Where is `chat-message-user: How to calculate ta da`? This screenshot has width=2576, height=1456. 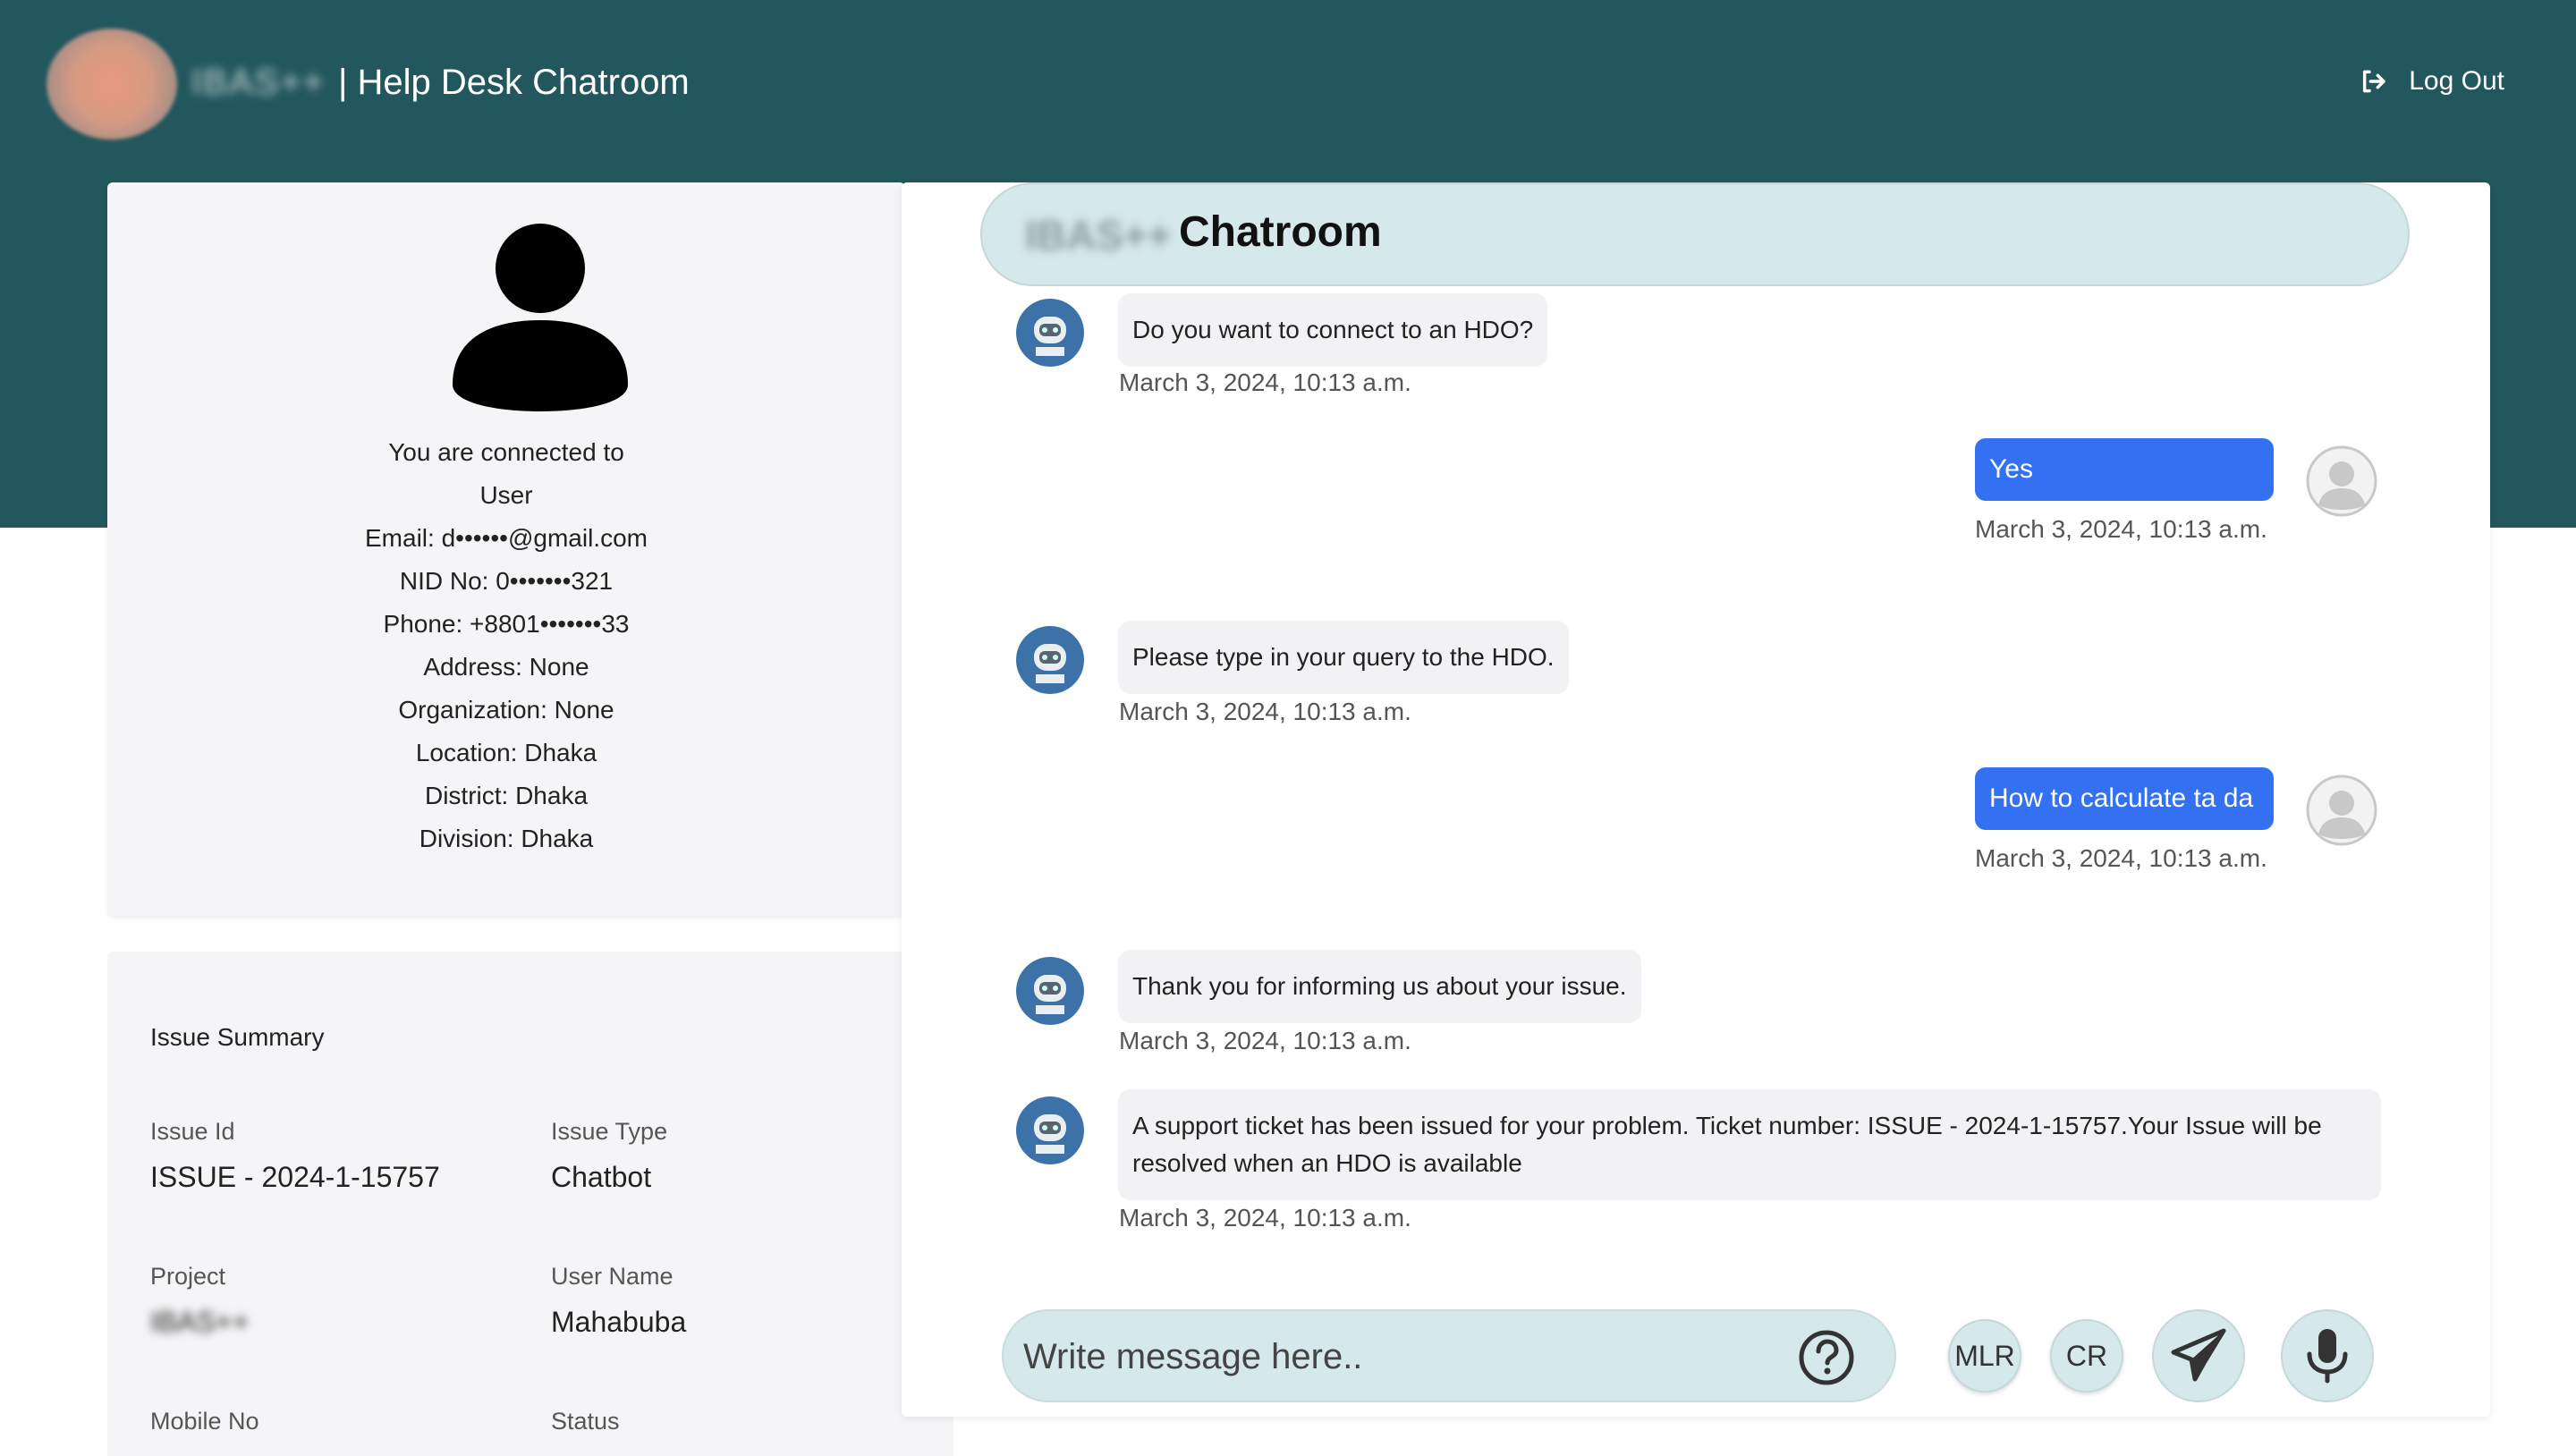
chat-message-user: How to calculate ta da is located at coordinates (2124, 798).